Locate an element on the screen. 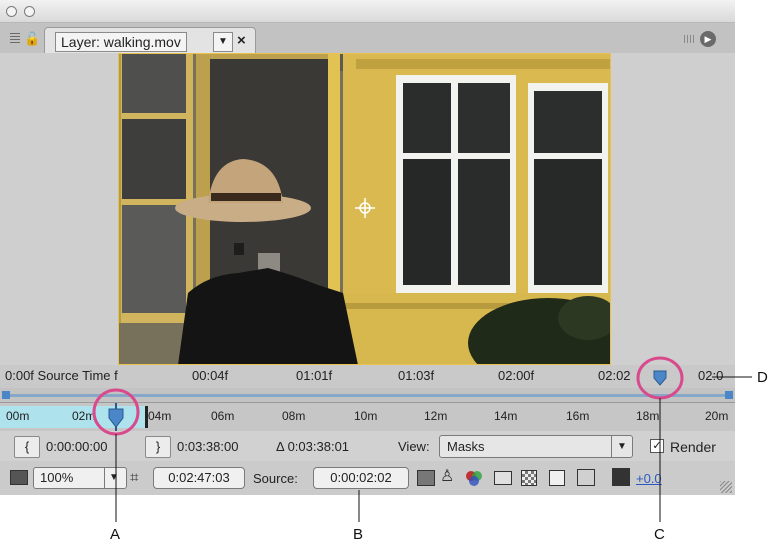  callout-label-b: B is located at coordinates (358, 534).